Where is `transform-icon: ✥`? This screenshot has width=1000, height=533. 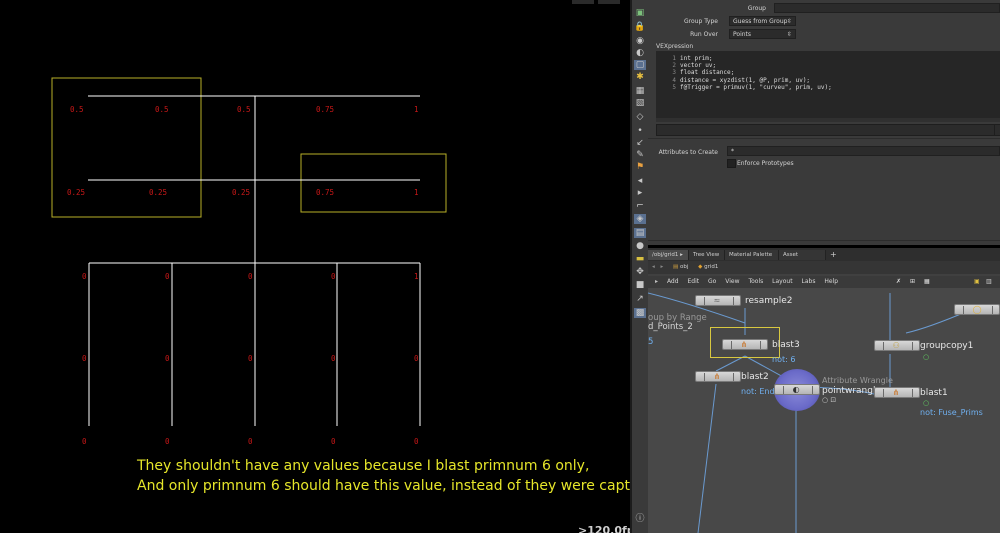 transform-icon: ✥ is located at coordinates (640, 272).